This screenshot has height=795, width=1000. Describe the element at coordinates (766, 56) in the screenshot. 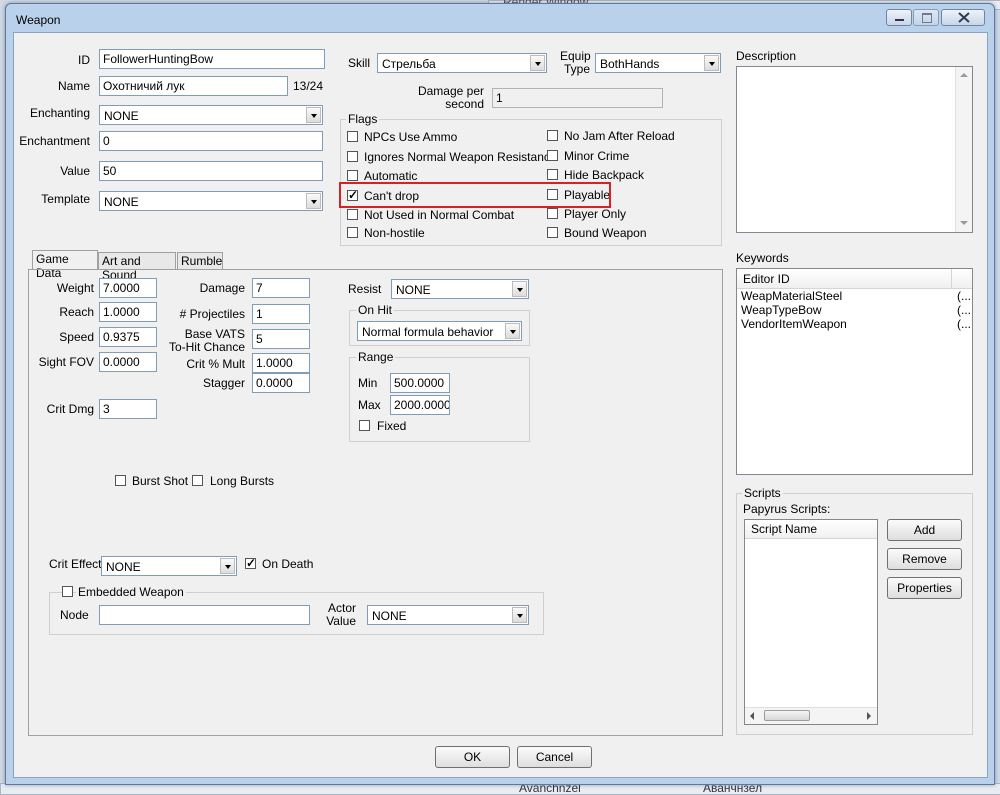

I see `description-label: Description` at that location.